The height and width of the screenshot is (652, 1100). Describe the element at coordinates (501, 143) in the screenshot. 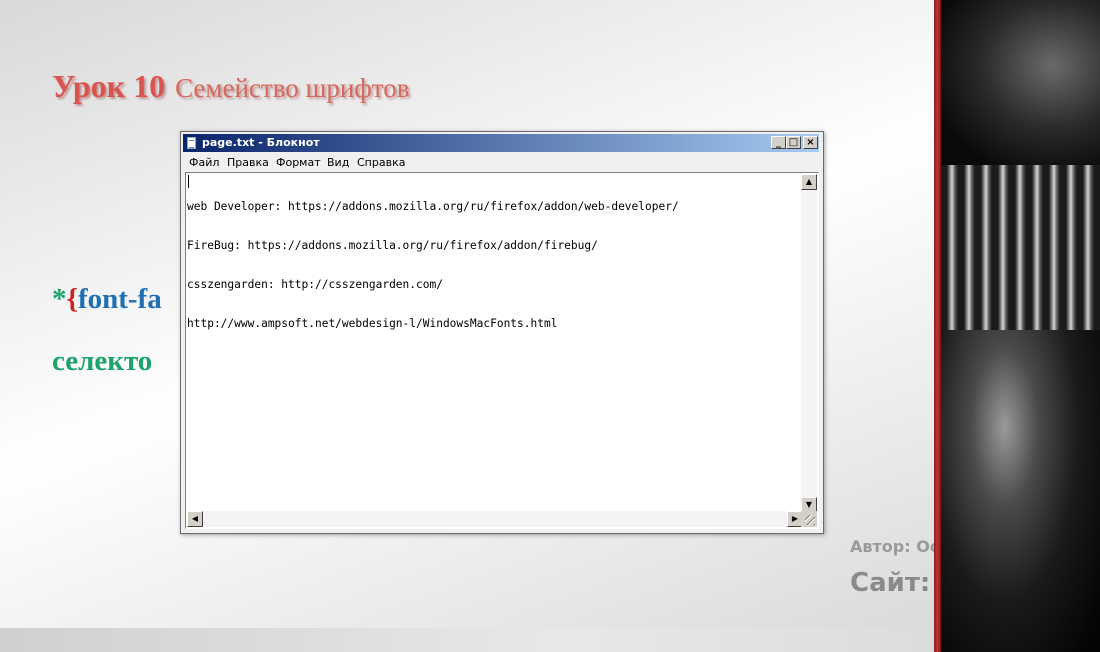

I see `window-titlebar: page.txt - Блокнот _ □ ×` at that location.